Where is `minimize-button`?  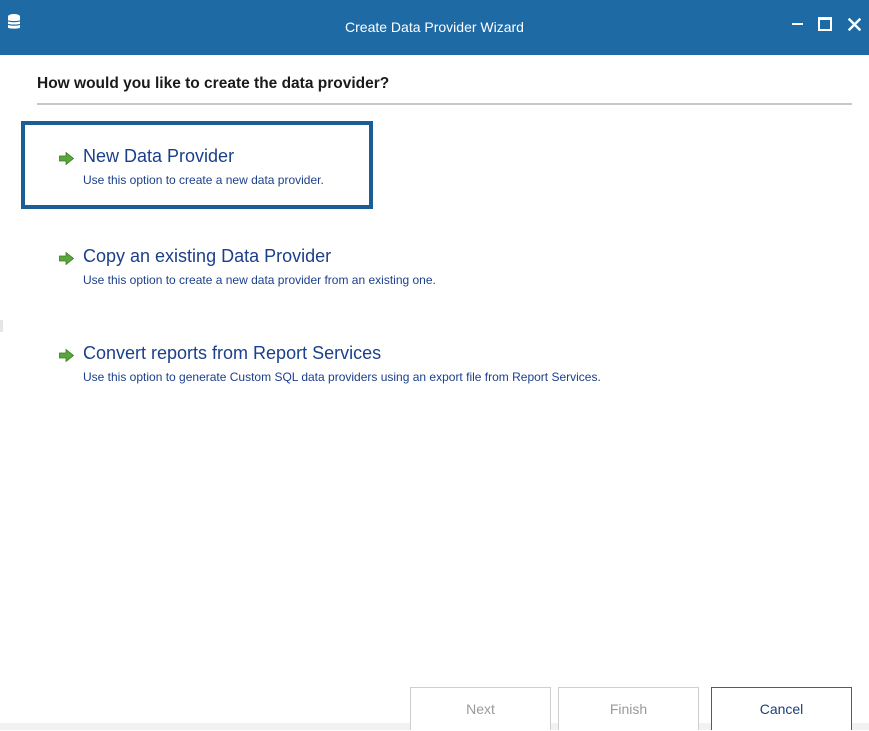
minimize-button is located at coordinates (797, 24).